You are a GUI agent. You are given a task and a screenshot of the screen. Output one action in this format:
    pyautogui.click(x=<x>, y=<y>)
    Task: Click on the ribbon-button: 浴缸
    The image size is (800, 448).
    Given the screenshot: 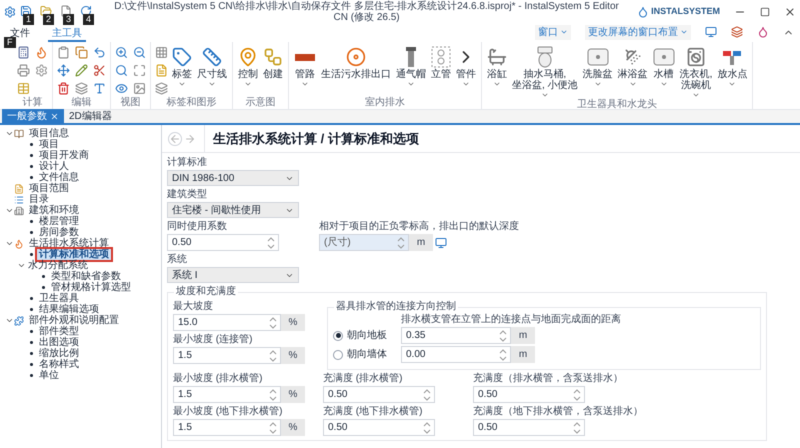 What is the action you would take?
    pyautogui.click(x=497, y=66)
    